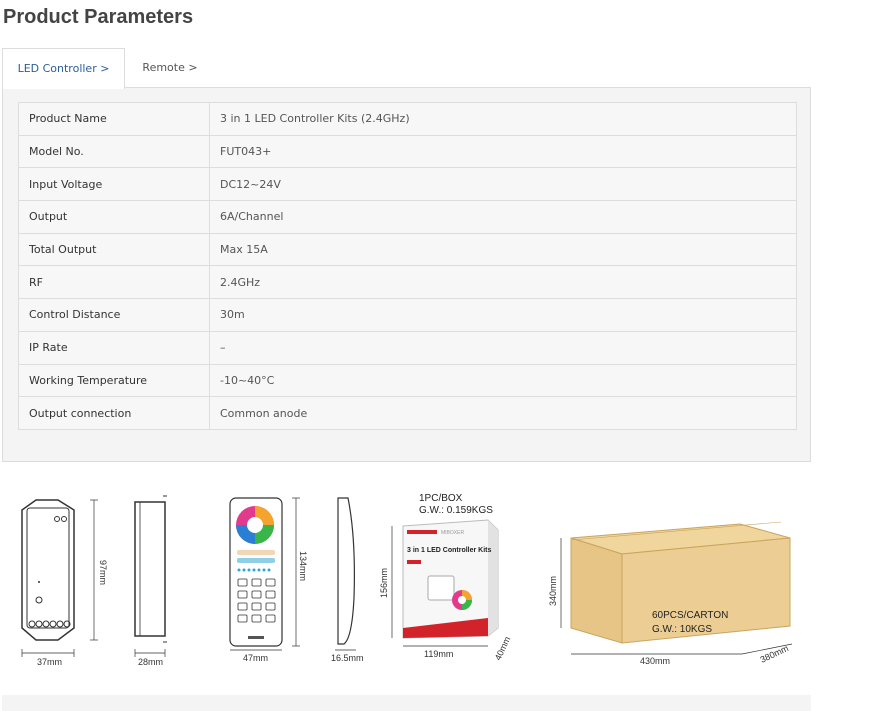 This screenshot has height=711, width=881. Describe the element at coordinates (503, 380) in the screenshot. I see `param-value: -10~40°C` at that location.